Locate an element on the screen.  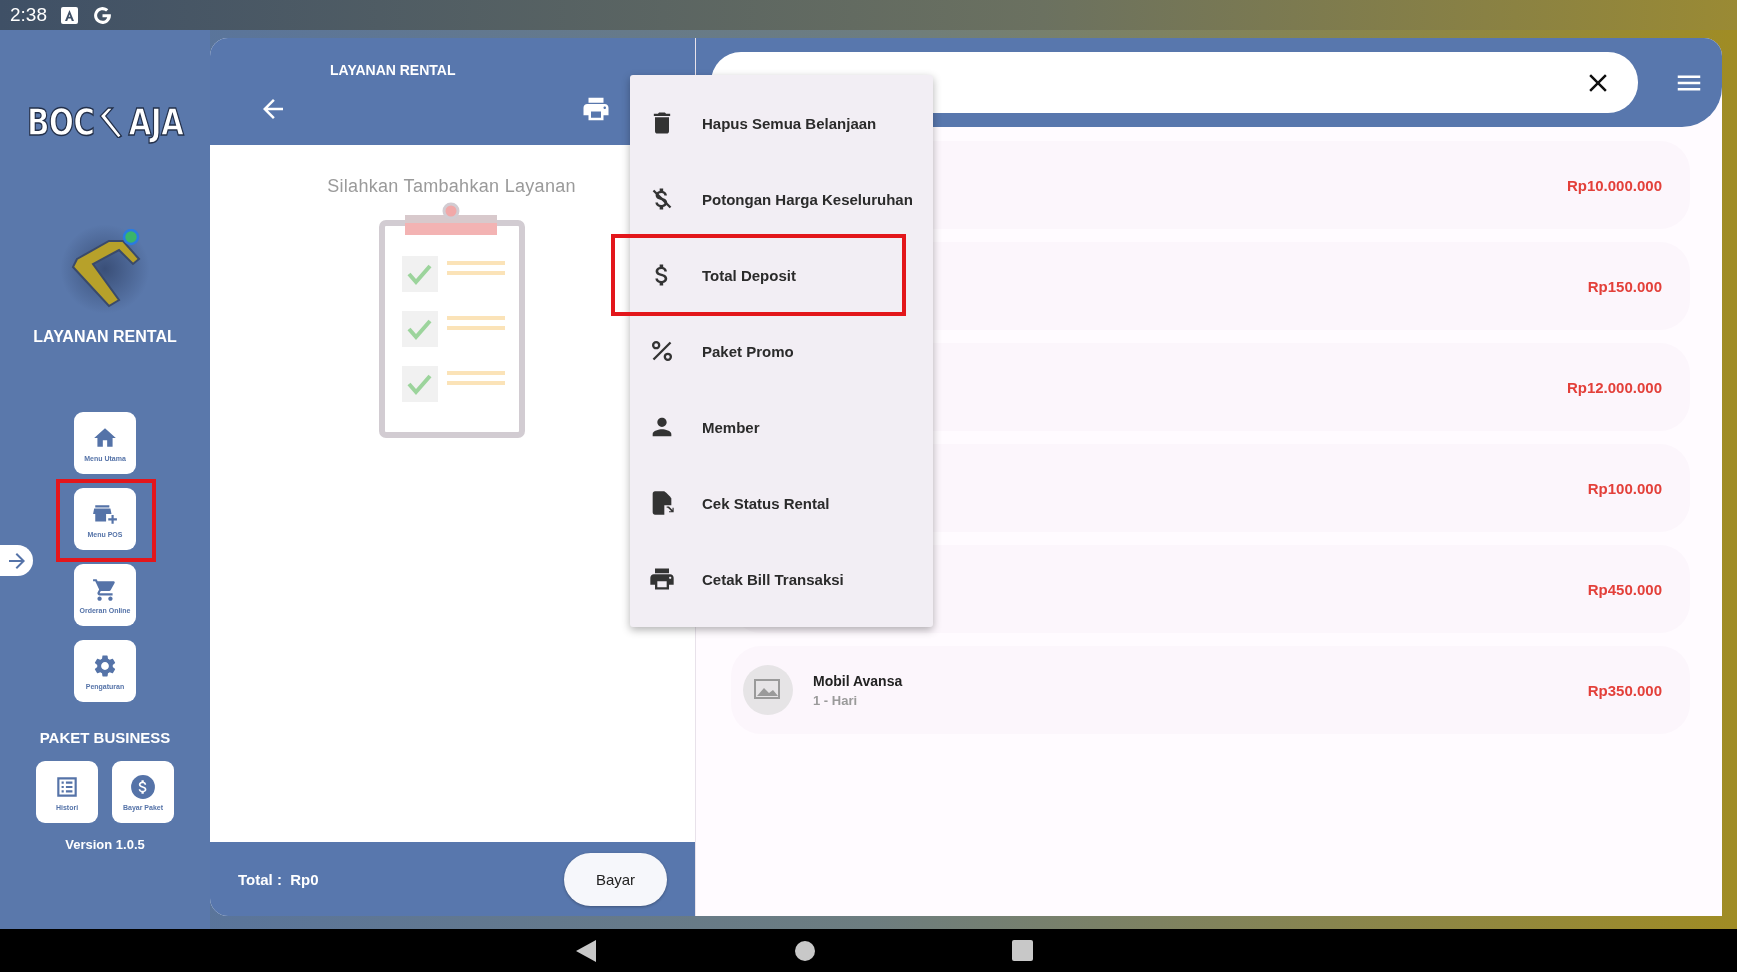
product-price: Rp12.000.000 is located at coordinates (1614, 387).